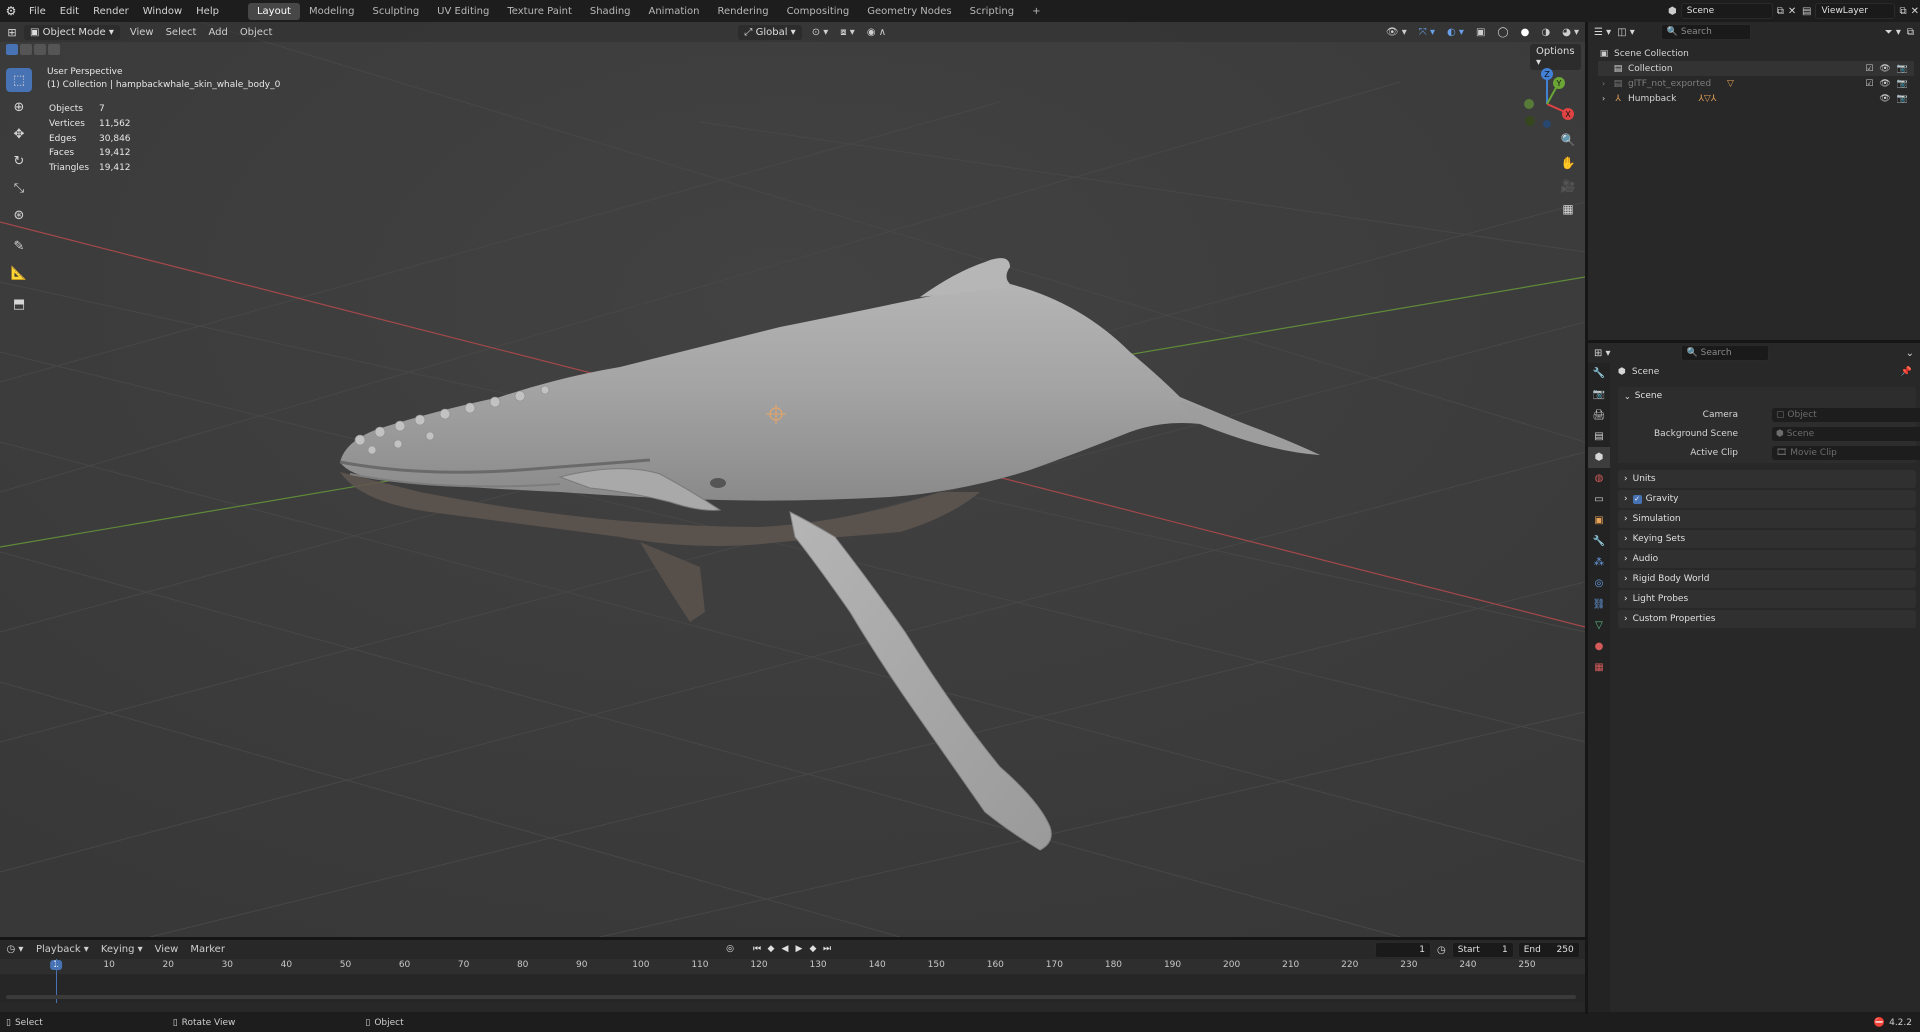  Describe the element at coordinates (1910, 32) in the screenshot. I see `new-collection-icon: ⧉` at that location.